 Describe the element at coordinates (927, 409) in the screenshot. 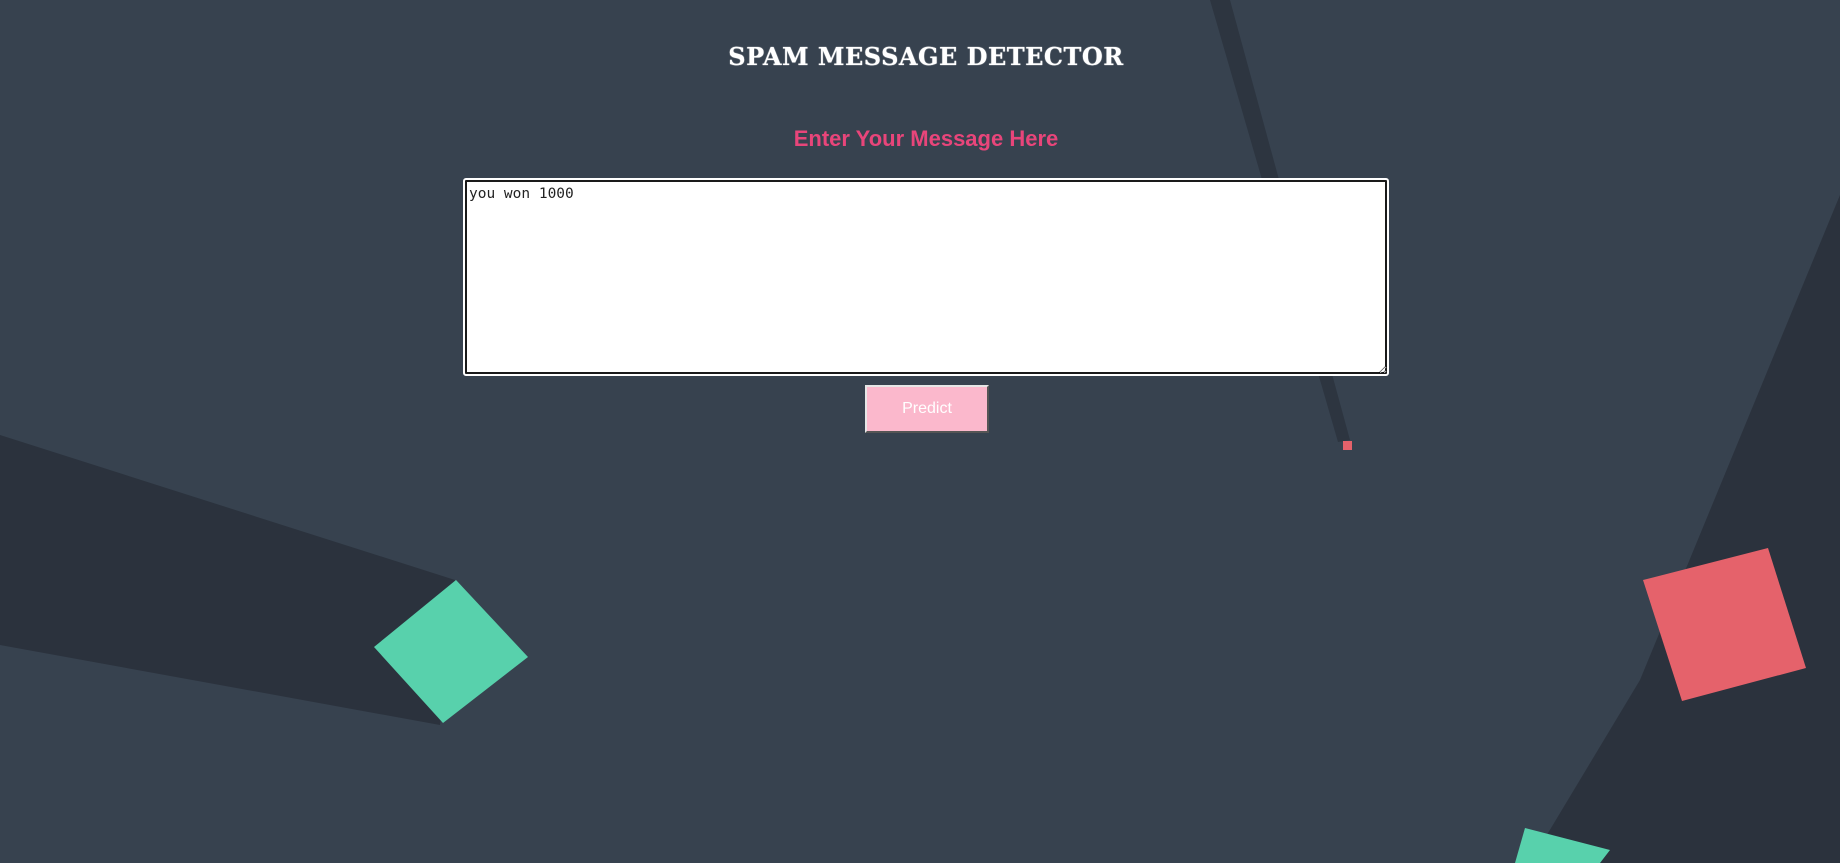

I see `predict-button: Predict` at that location.